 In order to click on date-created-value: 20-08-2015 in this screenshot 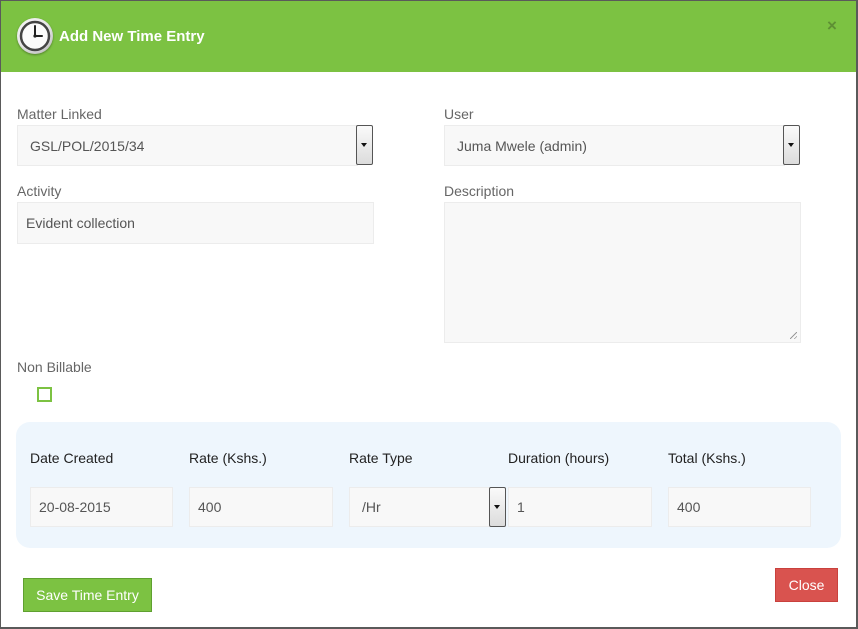, I will do `click(75, 507)`.